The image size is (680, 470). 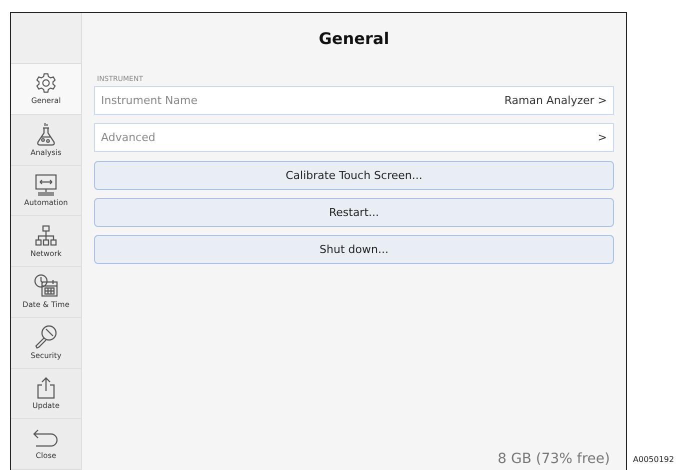 I want to click on storage-info: 8 GB (73% free), so click(x=554, y=459).